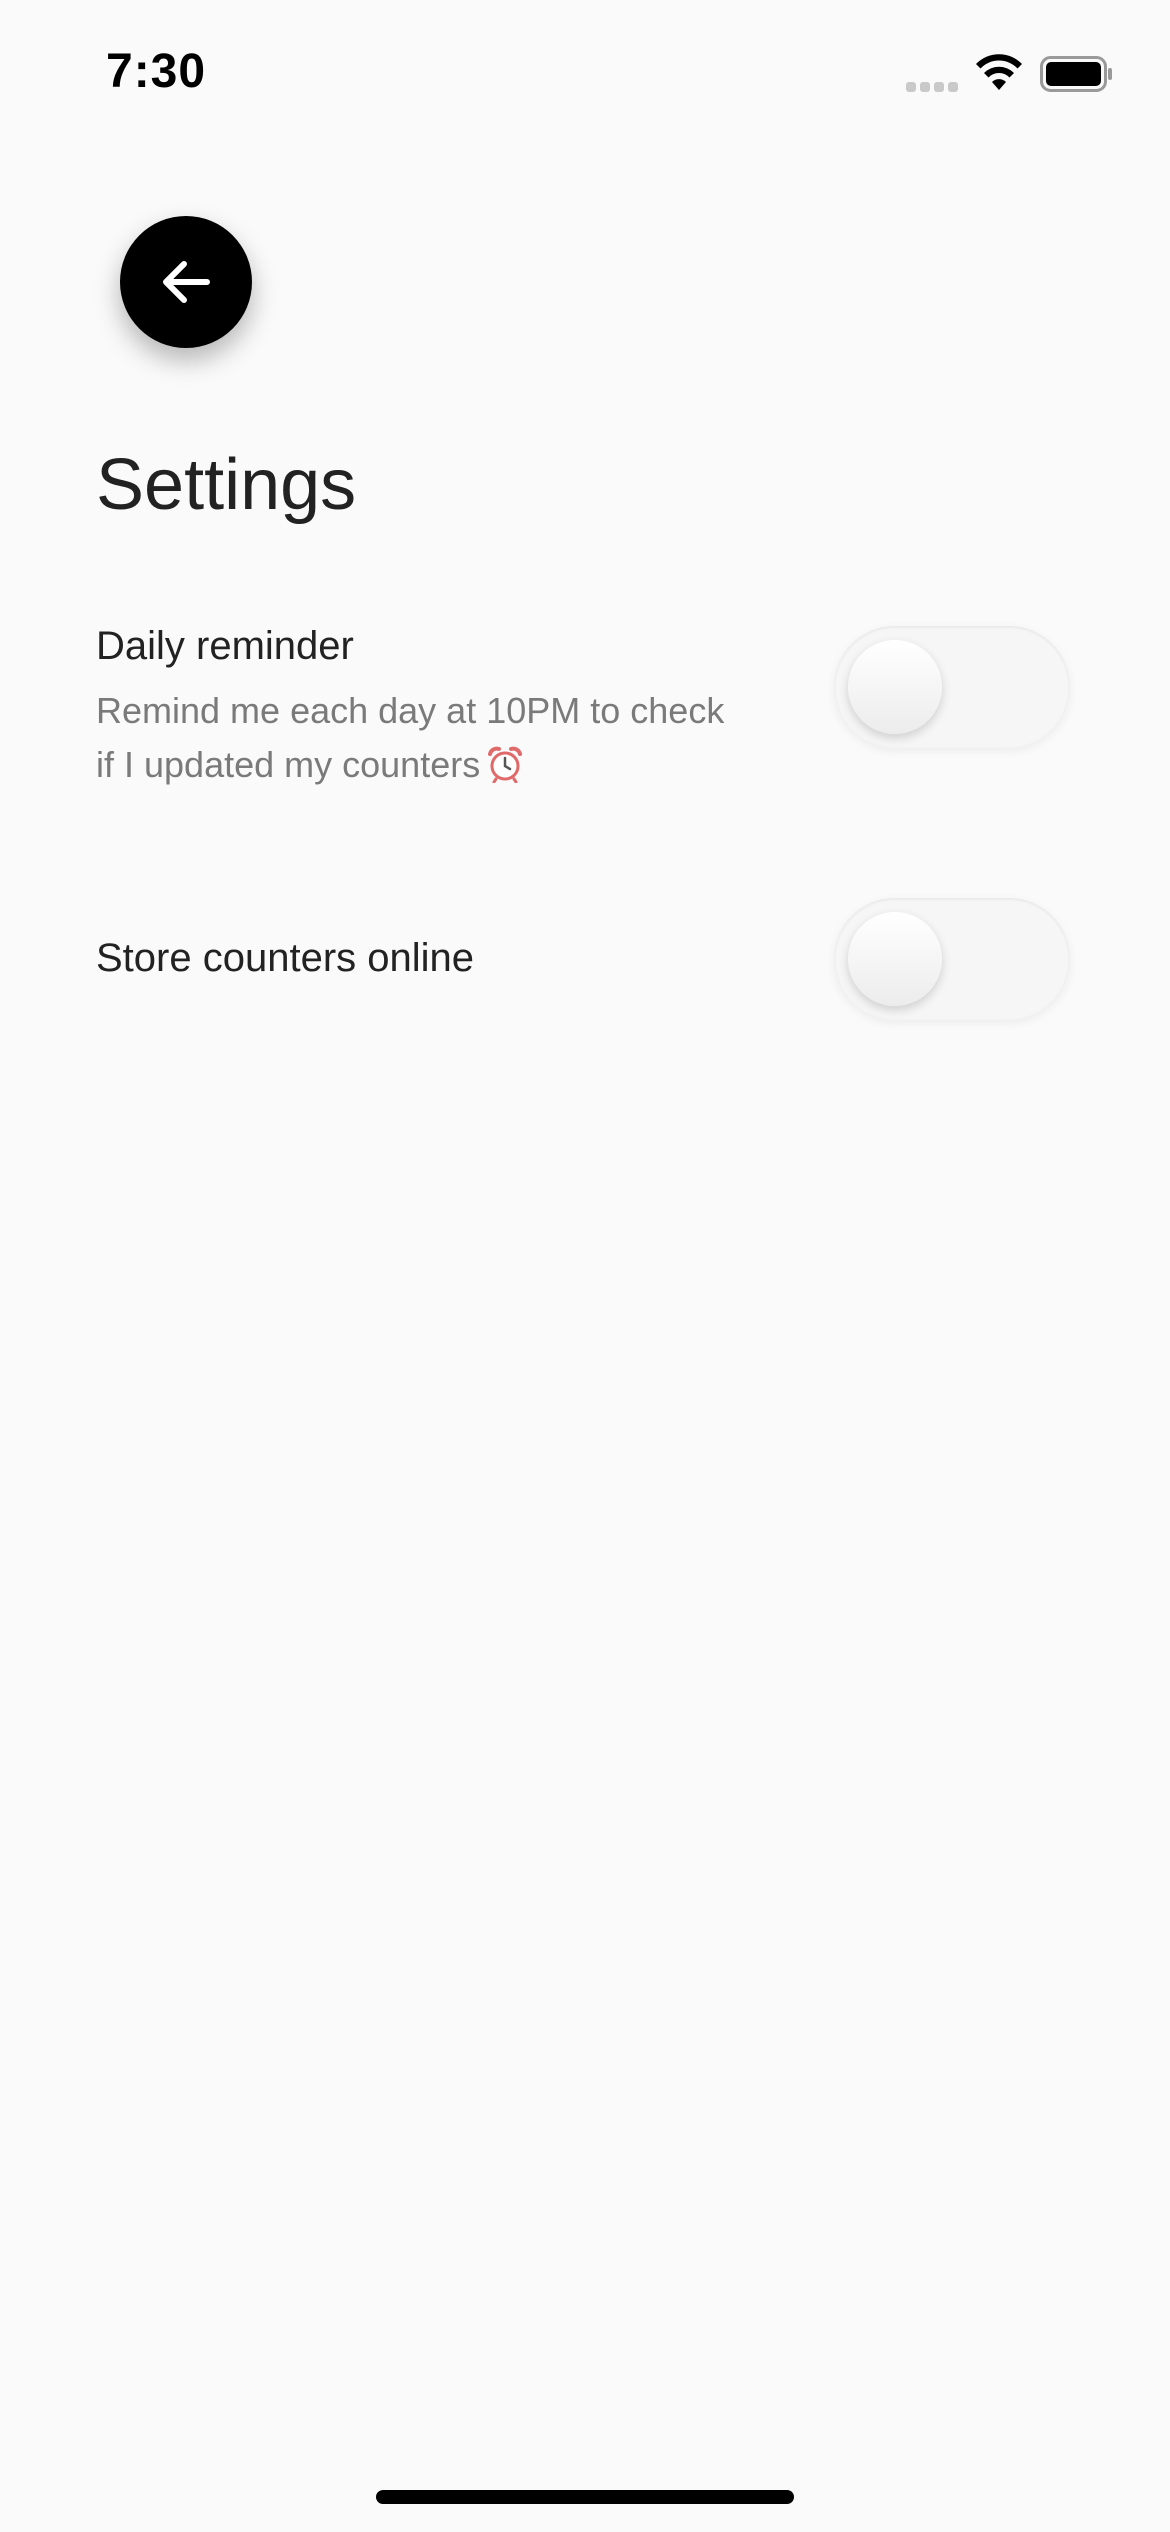  Describe the element at coordinates (999, 72) in the screenshot. I see `wifi-icon` at that location.